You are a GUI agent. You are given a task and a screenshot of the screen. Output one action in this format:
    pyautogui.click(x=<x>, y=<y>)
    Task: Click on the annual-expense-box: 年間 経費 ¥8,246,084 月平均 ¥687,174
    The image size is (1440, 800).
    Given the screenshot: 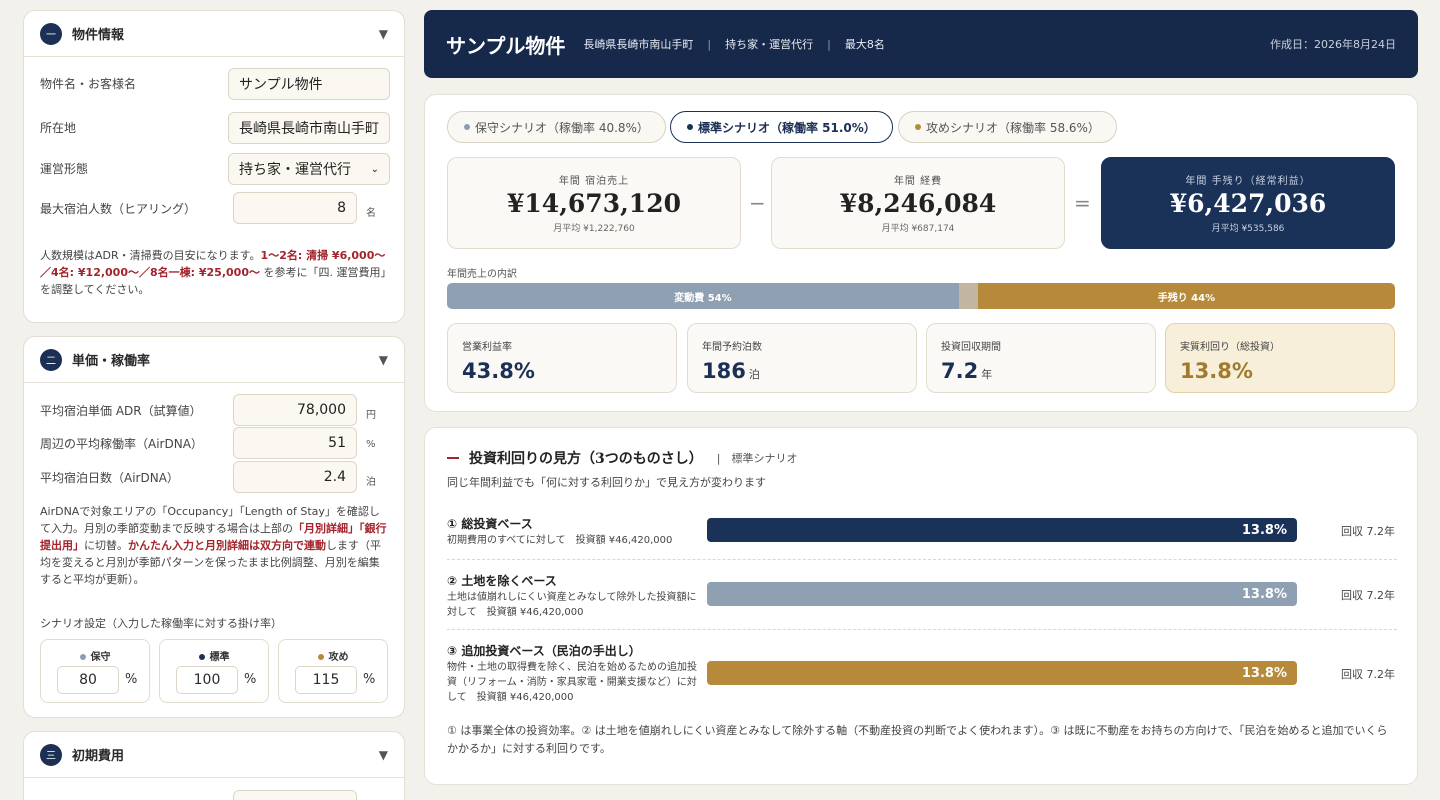 What is the action you would take?
    pyautogui.click(x=918, y=203)
    